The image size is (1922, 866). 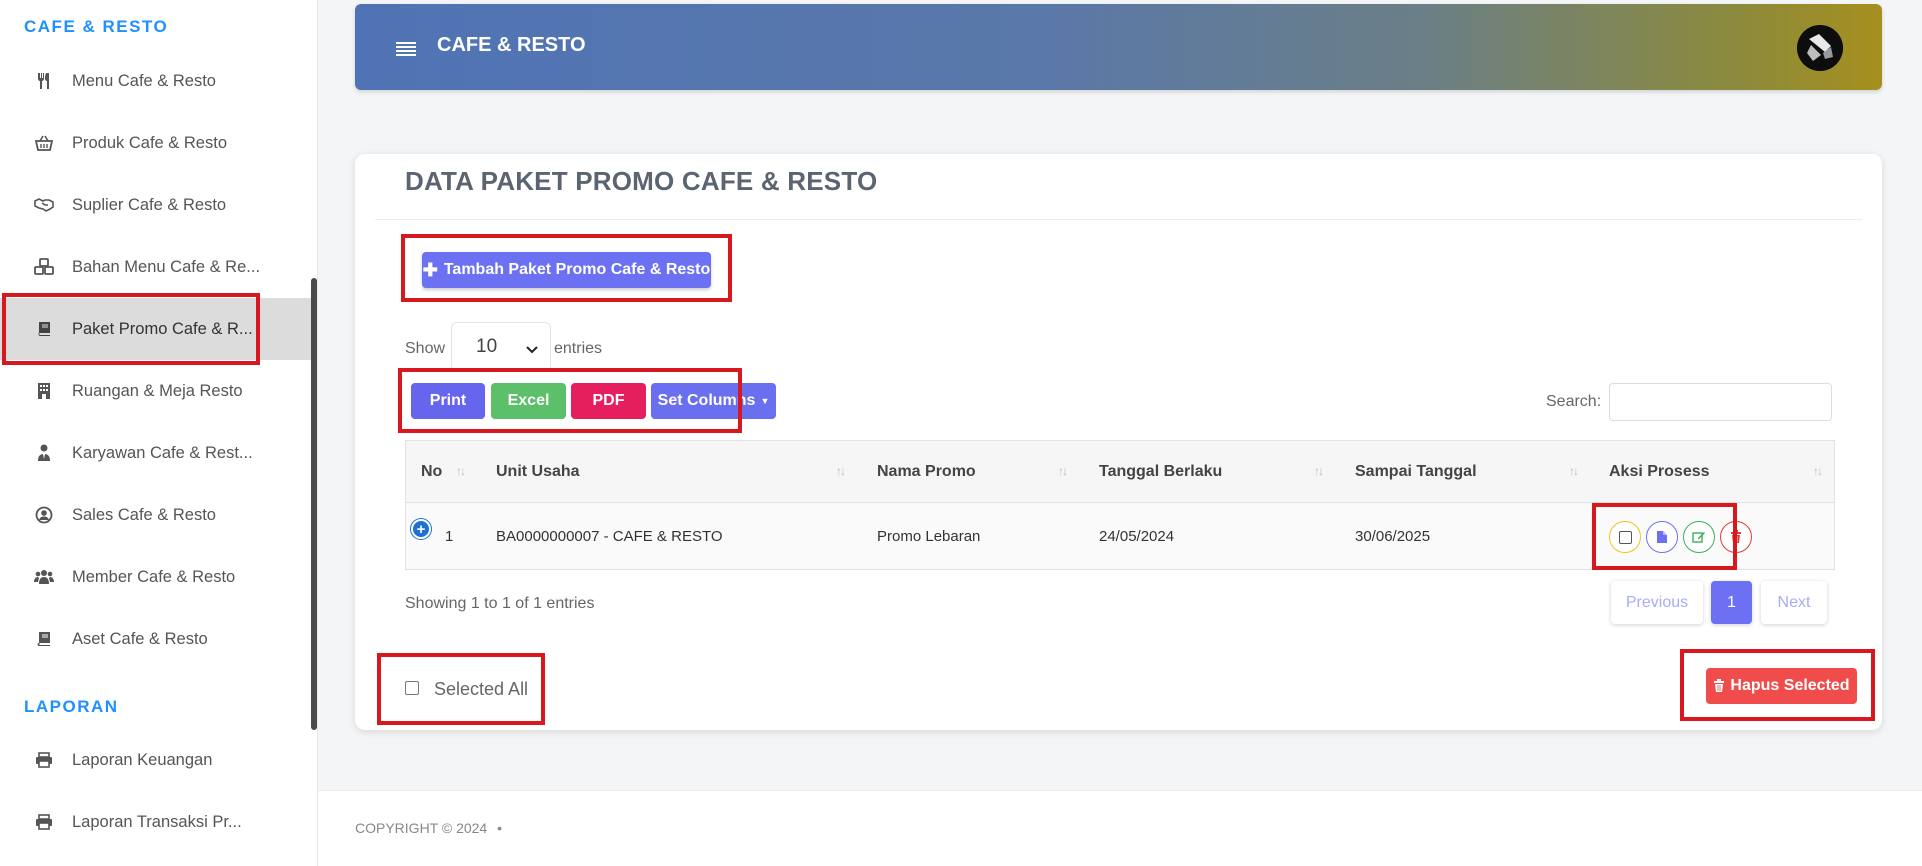 What do you see at coordinates (142, 759) in the screenshot?
I see `sidebar-item-label: Laporan Keuangan` at bounding box center [142, 759].